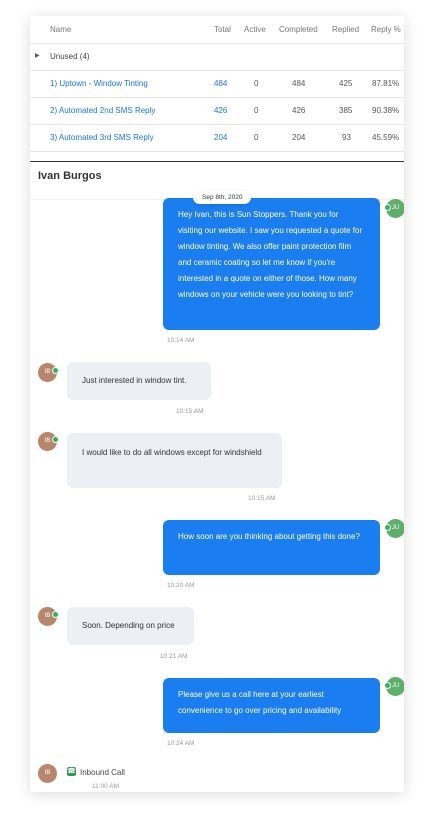 The width and height of the screenshot is (434, 832). I want to click on message-time: 10:20 AM, so click(181, 585).